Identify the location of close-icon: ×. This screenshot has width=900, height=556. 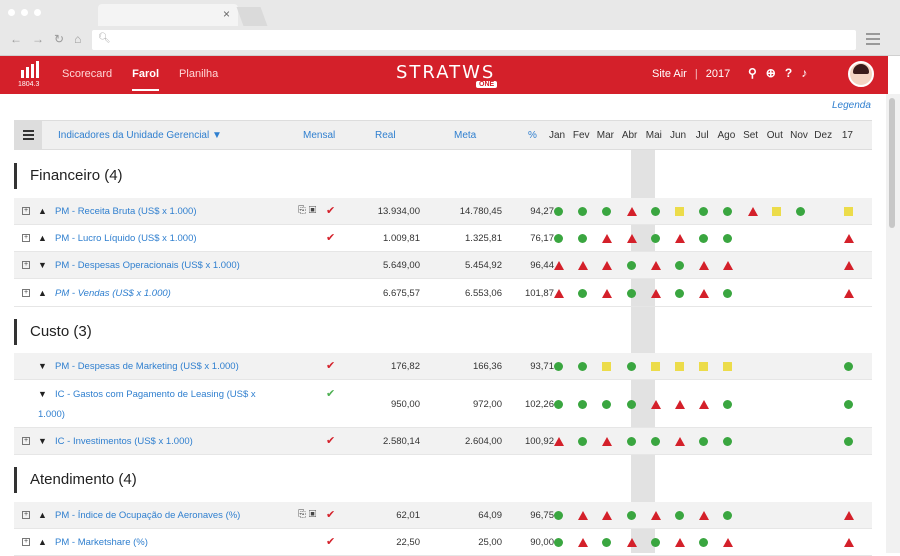
(226, 14).